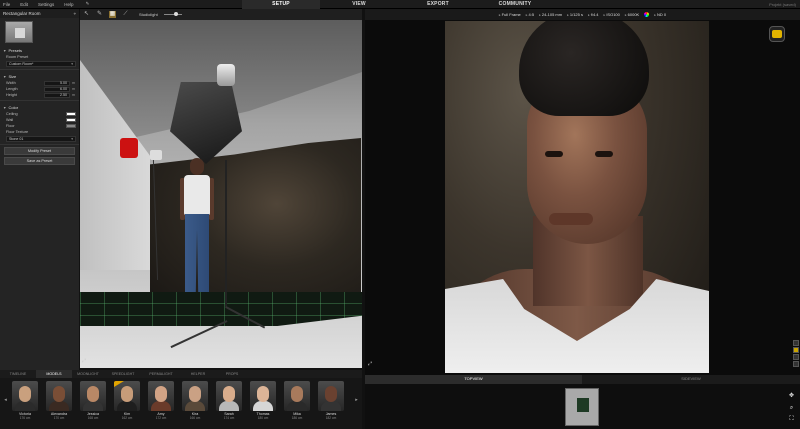 This screenshot has width=800, height=429. I want to click on tab-export: EXPORT, so click(438, 4).